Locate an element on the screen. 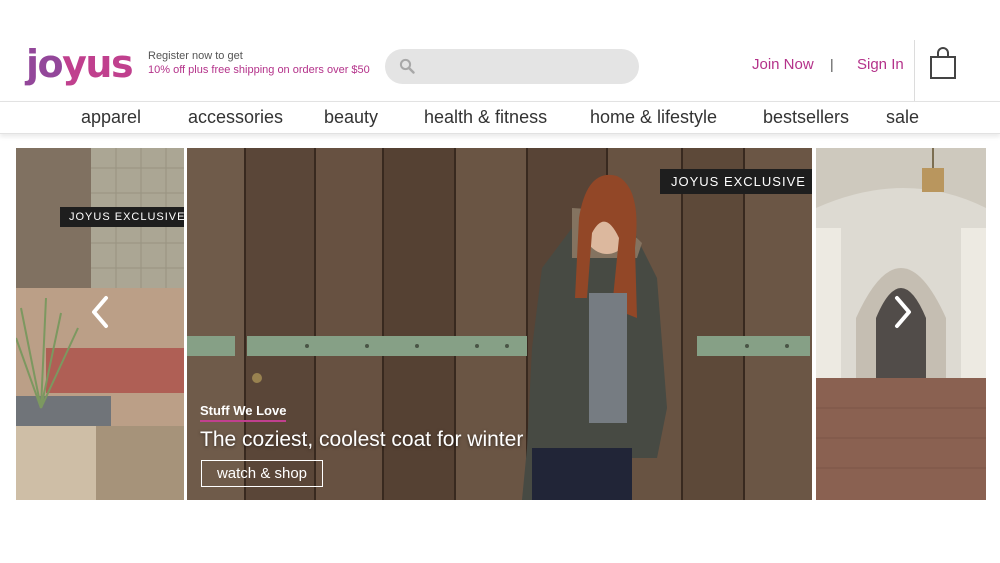  chevron-right-icon is located at coordinates (903, 312).